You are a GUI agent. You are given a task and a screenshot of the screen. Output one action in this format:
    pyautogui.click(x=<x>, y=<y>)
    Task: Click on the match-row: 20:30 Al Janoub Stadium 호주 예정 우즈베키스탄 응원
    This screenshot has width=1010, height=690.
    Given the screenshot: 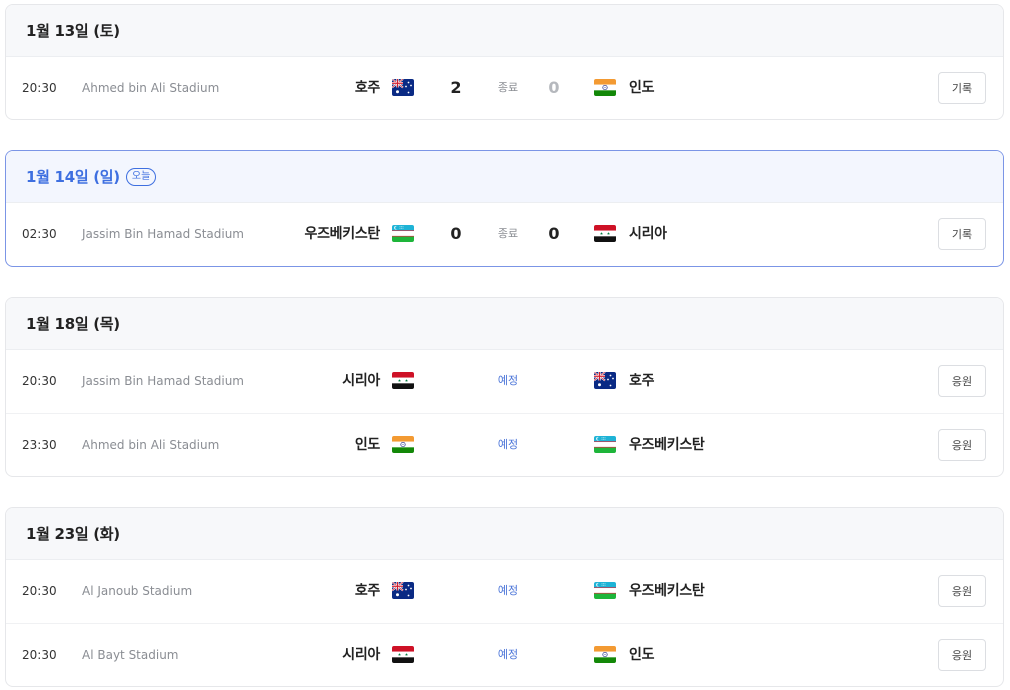 What is the action you would take?
    pyautogui.click(x=504, y=591)
    